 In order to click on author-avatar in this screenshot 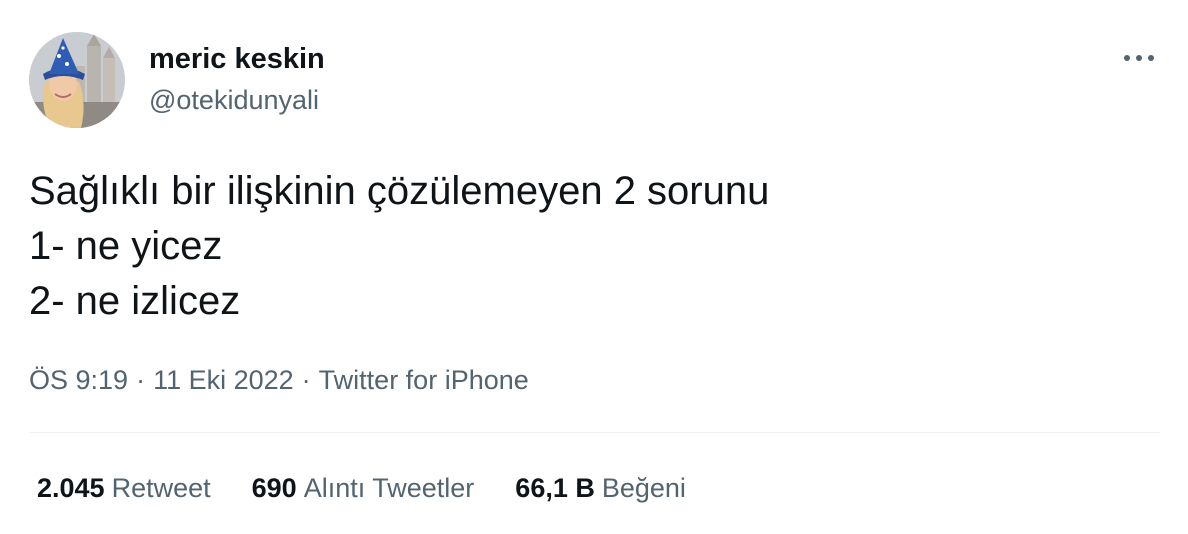, I will do `click(77, 80)`.